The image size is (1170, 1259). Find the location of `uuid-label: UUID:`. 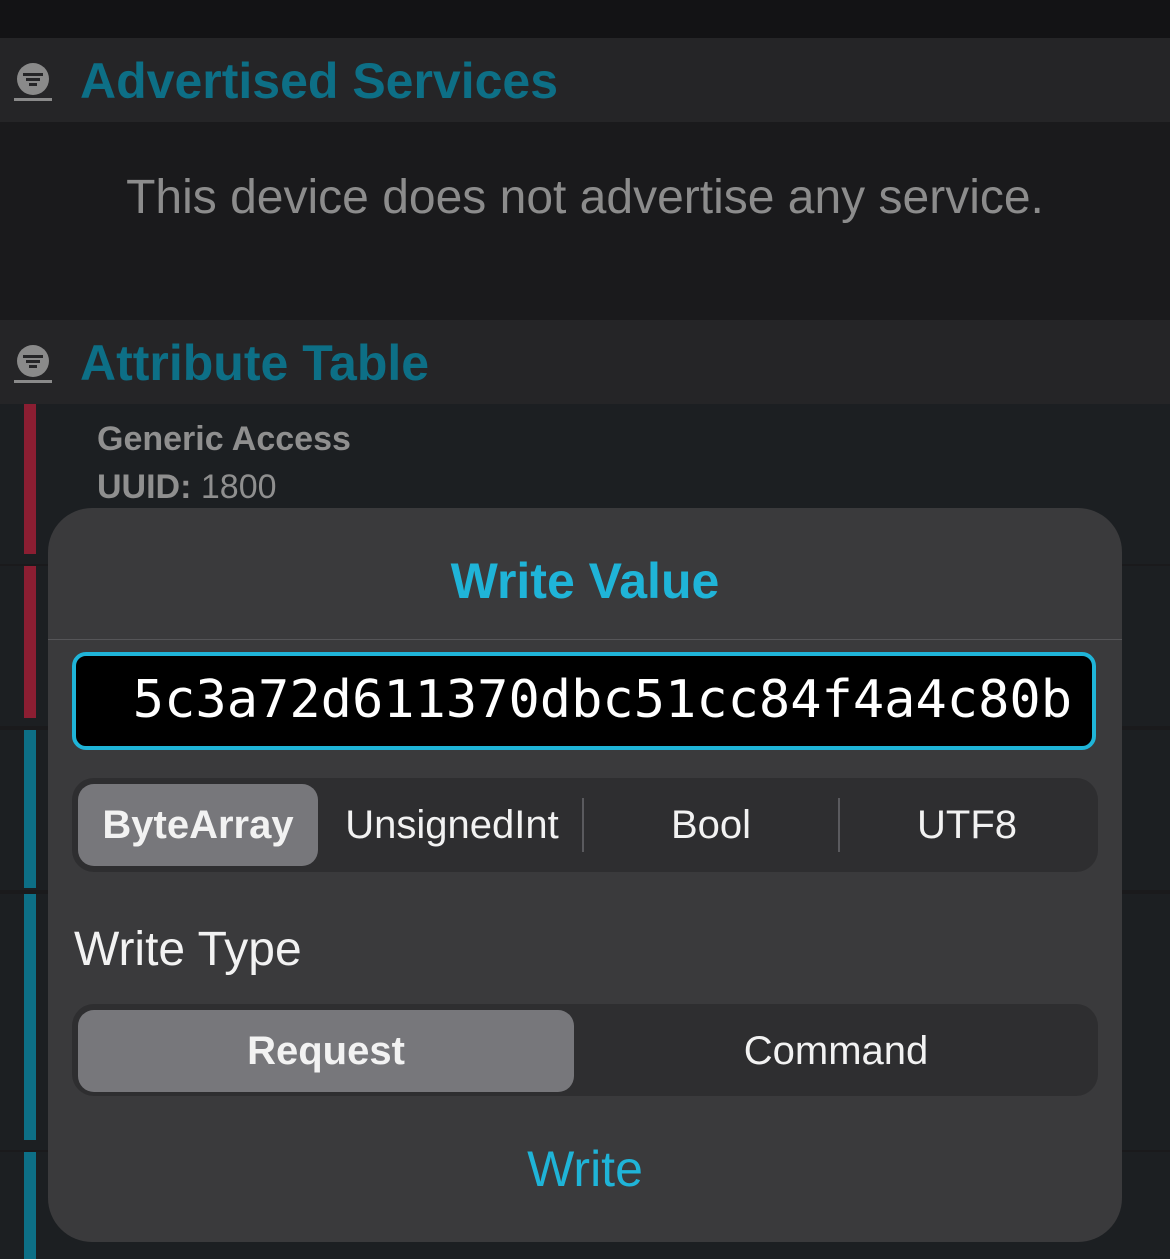

uuid-label: UUID: is located at coordinates (144, 487).